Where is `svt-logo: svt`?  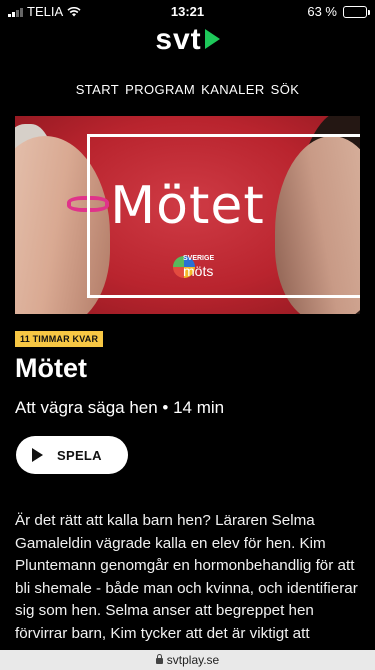 svt-logo: svt is located at coordinates (187, 40).